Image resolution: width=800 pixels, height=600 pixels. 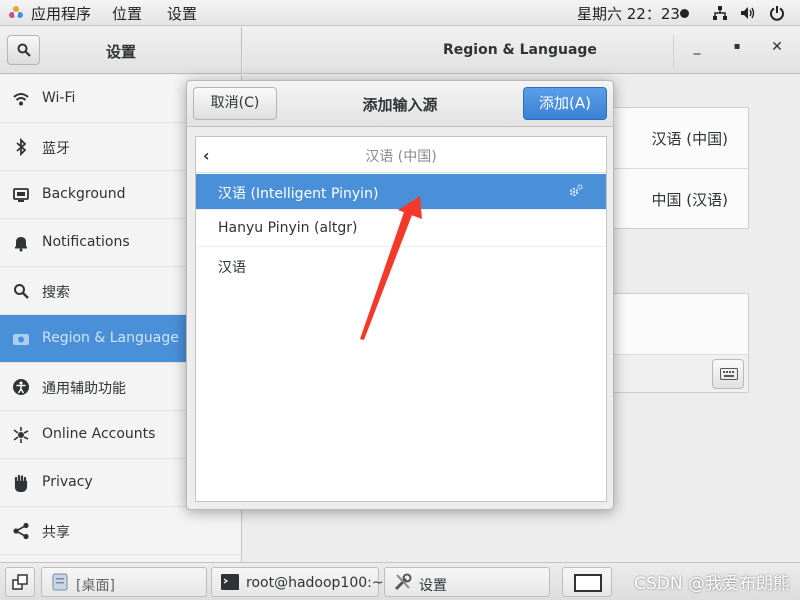 I want to click on settings-menu: 设置, so click(x=182, y=13).